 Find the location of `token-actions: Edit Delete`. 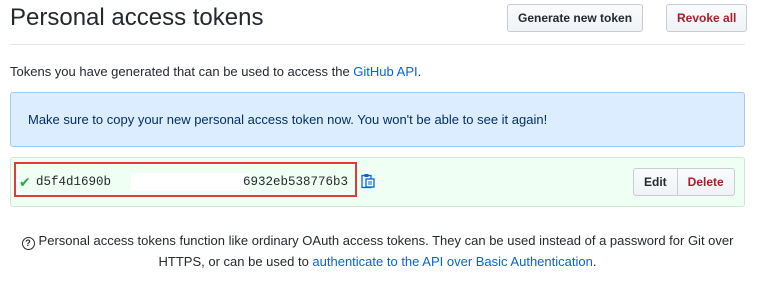

token-actions: Edit Delete is located at coordinates (684, 182).